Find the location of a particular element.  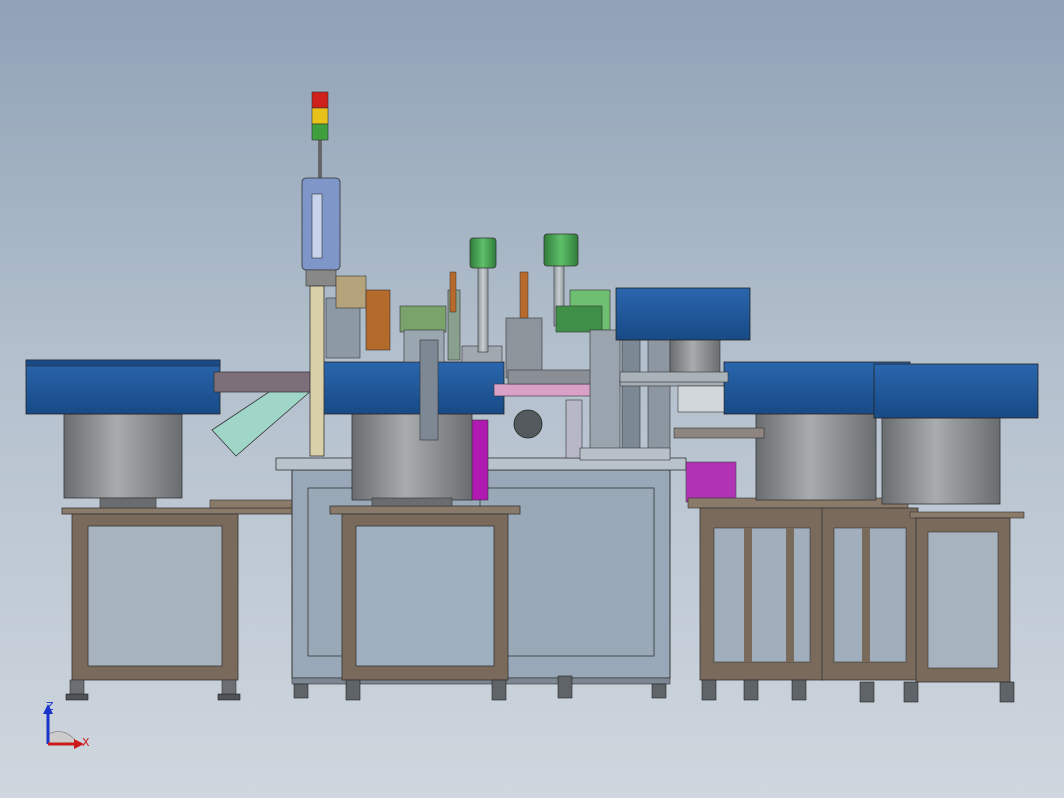

tower-signal-light is located at coordinates (320, 135).